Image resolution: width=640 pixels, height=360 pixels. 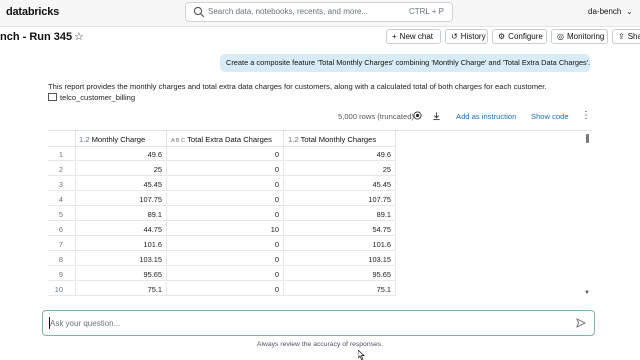 I want to click on table-row: 3 45.45 0 45.45, so click(x=223, y=184).